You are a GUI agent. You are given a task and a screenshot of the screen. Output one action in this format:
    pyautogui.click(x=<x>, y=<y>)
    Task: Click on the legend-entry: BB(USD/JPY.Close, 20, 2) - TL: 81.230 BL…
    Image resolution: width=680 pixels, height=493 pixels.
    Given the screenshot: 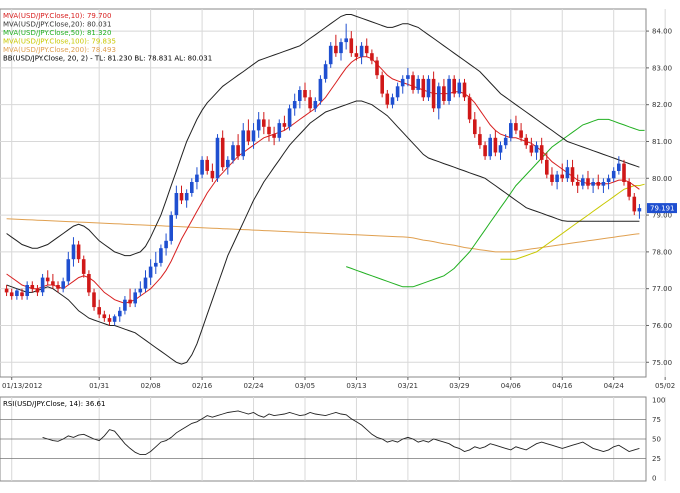 What is the action you would take?
    pyautogui.click(x=107, y=59)
    